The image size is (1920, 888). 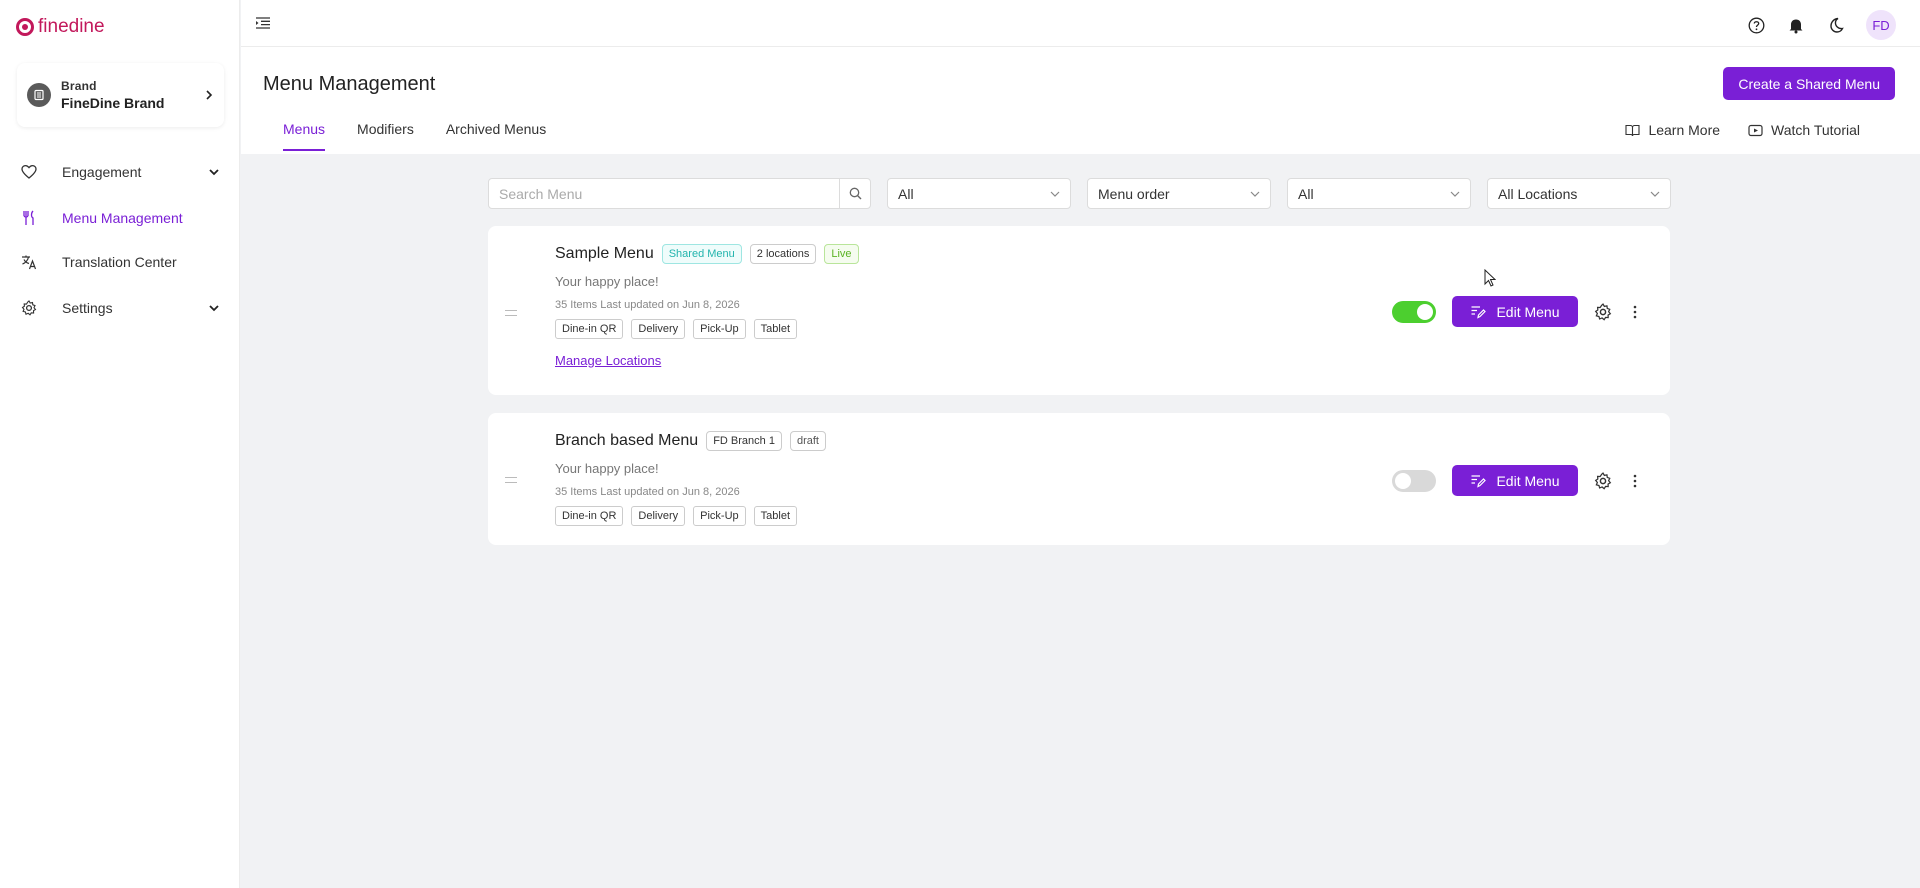 What do you see at coordinates (1538, 193) in the screenshot?
I see `location-select-value: All Locations` at bounding box center [1538, 193].